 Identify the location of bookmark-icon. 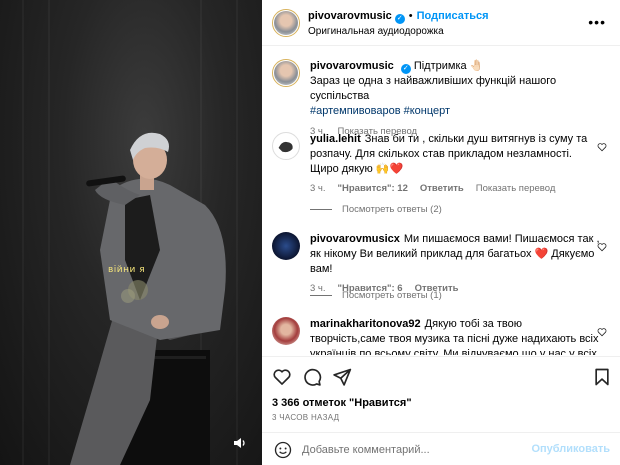
(602, 377).